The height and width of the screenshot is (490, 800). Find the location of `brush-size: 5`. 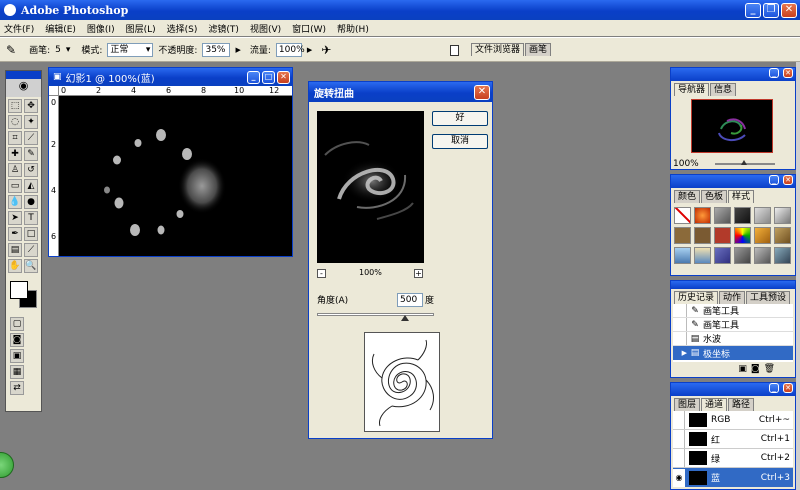

brush-size: 5 is located at coordinates (58, 50).